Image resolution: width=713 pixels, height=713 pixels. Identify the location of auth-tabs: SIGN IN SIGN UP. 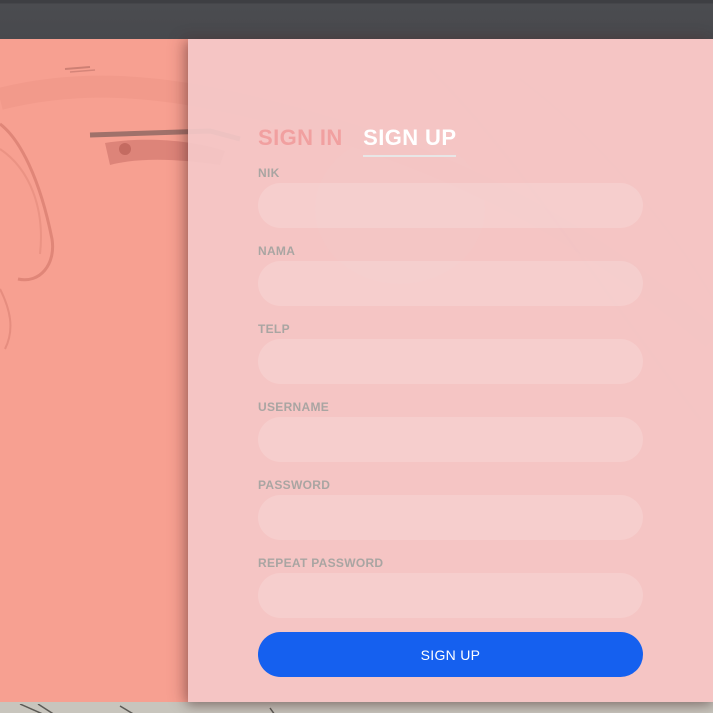
(365, 141).